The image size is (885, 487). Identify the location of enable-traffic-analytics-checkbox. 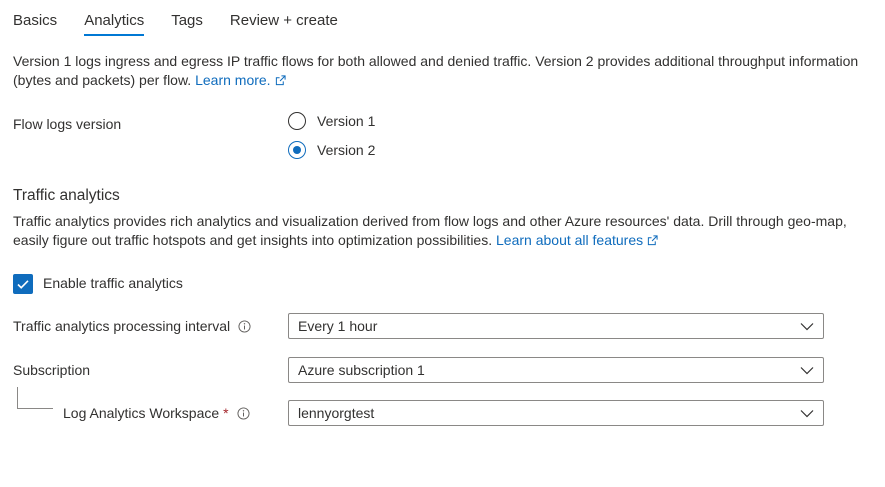
(23, 284).